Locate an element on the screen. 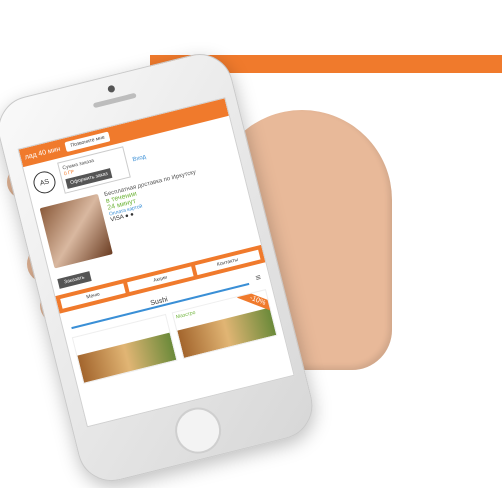  phone-speaker is located at coordinates (114, 100).